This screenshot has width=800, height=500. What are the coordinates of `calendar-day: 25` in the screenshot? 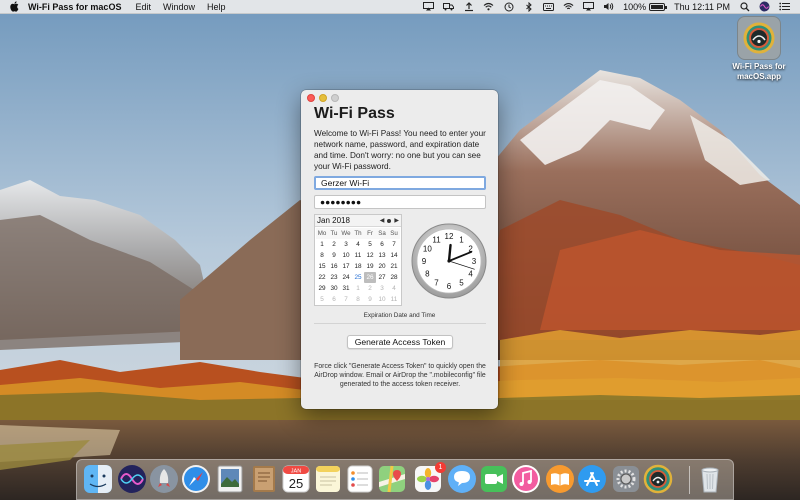 It's located at (358, 277).